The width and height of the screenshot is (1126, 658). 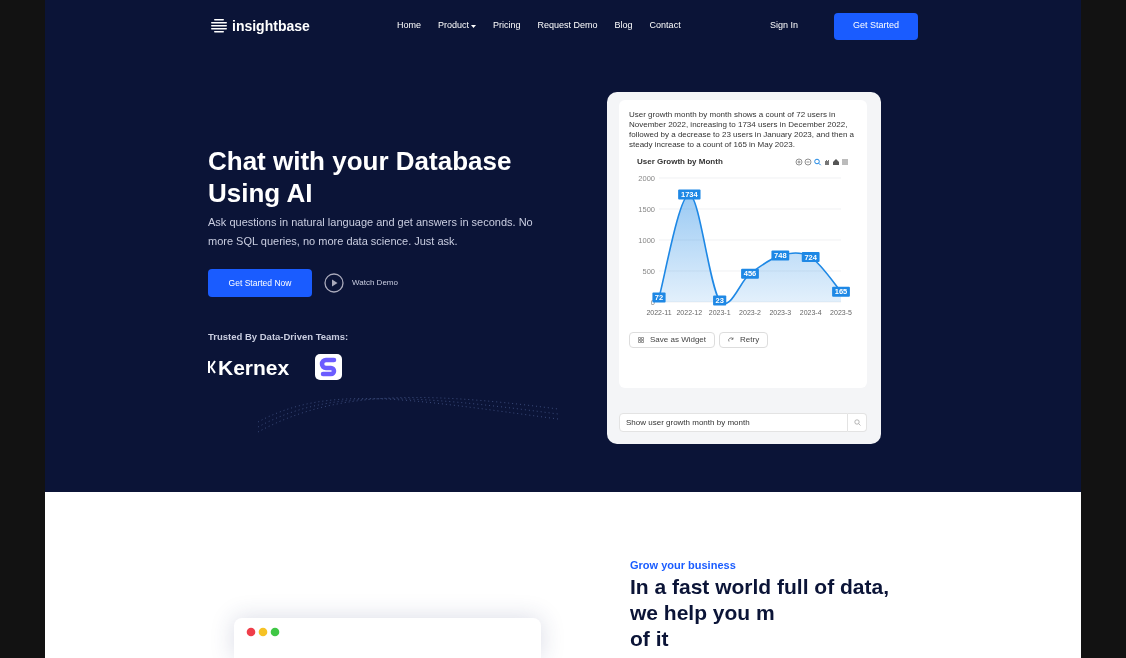 What do you see at coordinates (742, 130) in the screenshot?
I see `answer-text: User growth month by month shows a count of 72 users in November 2022, increasing to 1734 users in December 2022, followed by a decrease to 23 users in January 2023, and then a steady increase to a count of 165 in May 2023.` at bounding box center [742, 130].